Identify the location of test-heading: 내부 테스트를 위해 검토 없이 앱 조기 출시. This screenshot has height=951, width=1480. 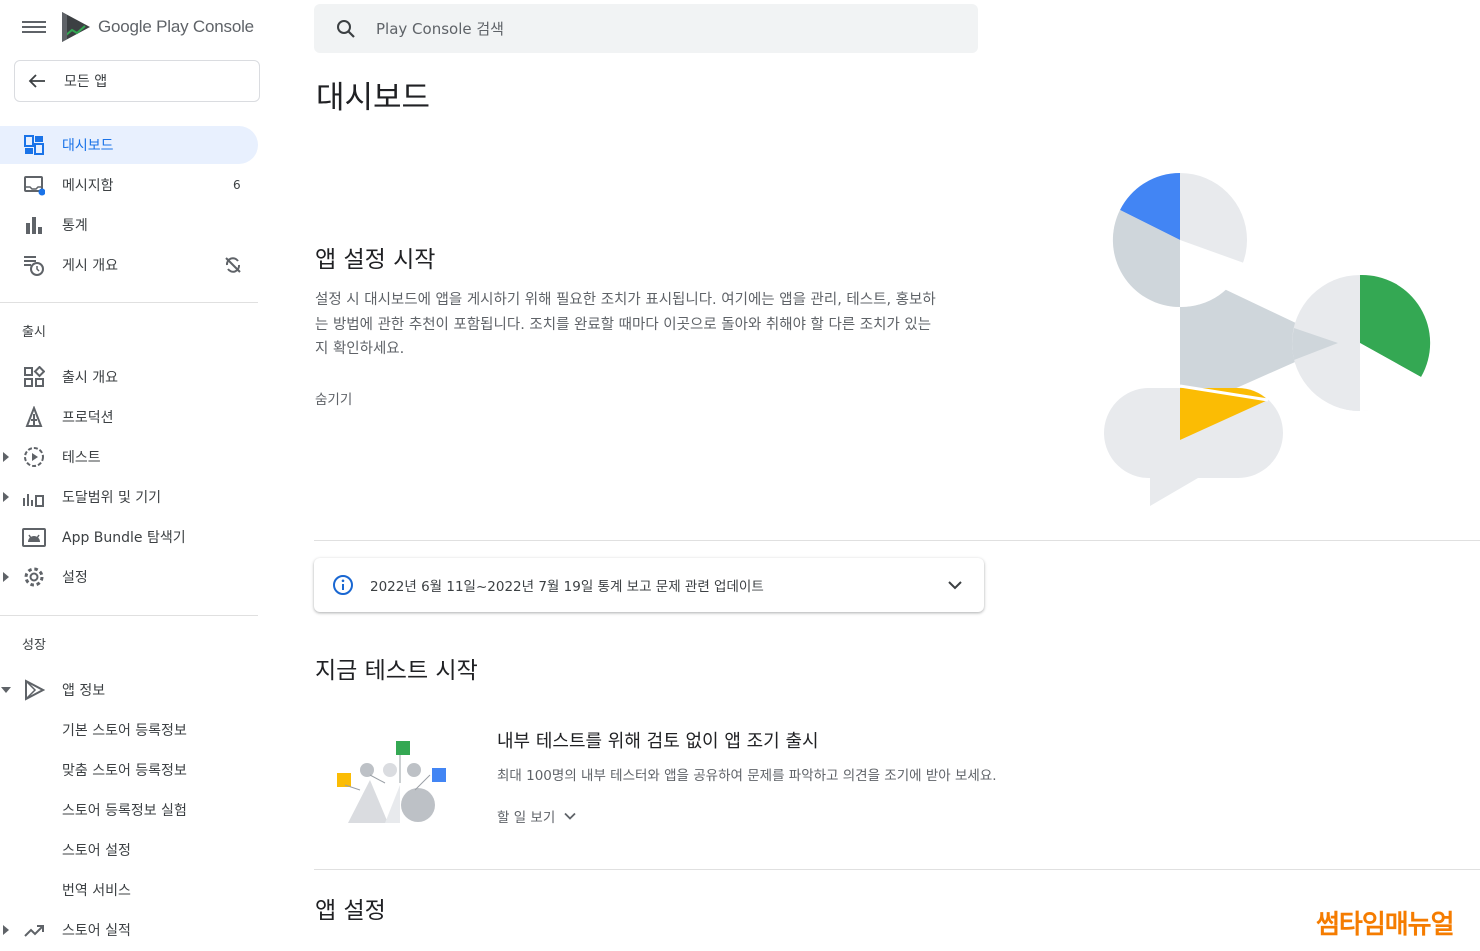
(658, 741).